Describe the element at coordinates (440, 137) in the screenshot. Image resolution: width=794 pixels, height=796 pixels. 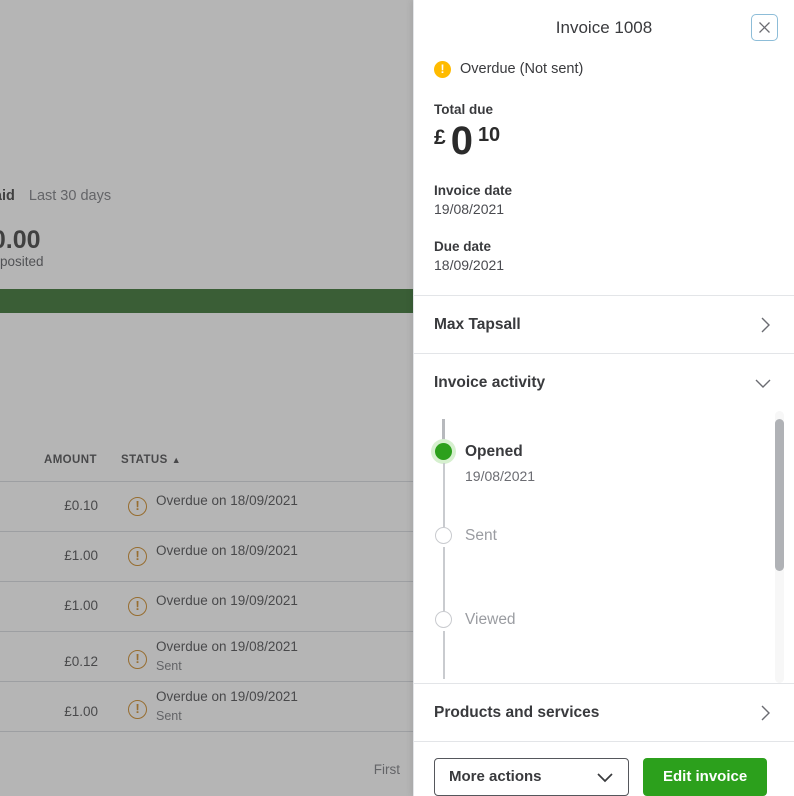
I see `currency-symbol: £` at that location.